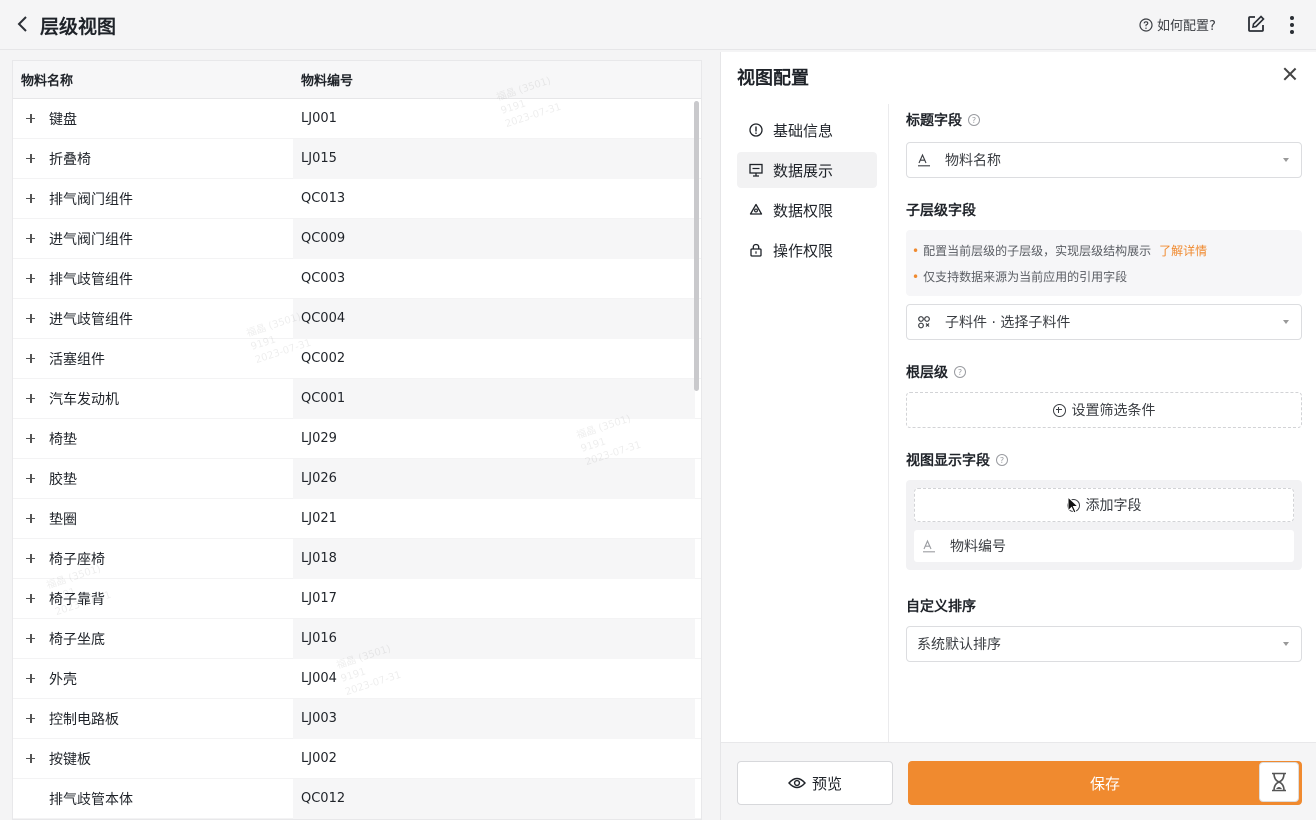 Image resolution: width=1316 pixels, height=820 pixels. Describe the element at coordinates (807, 170) in the screenshot. I see `nav-item-data-display: 数据展示` at that location.